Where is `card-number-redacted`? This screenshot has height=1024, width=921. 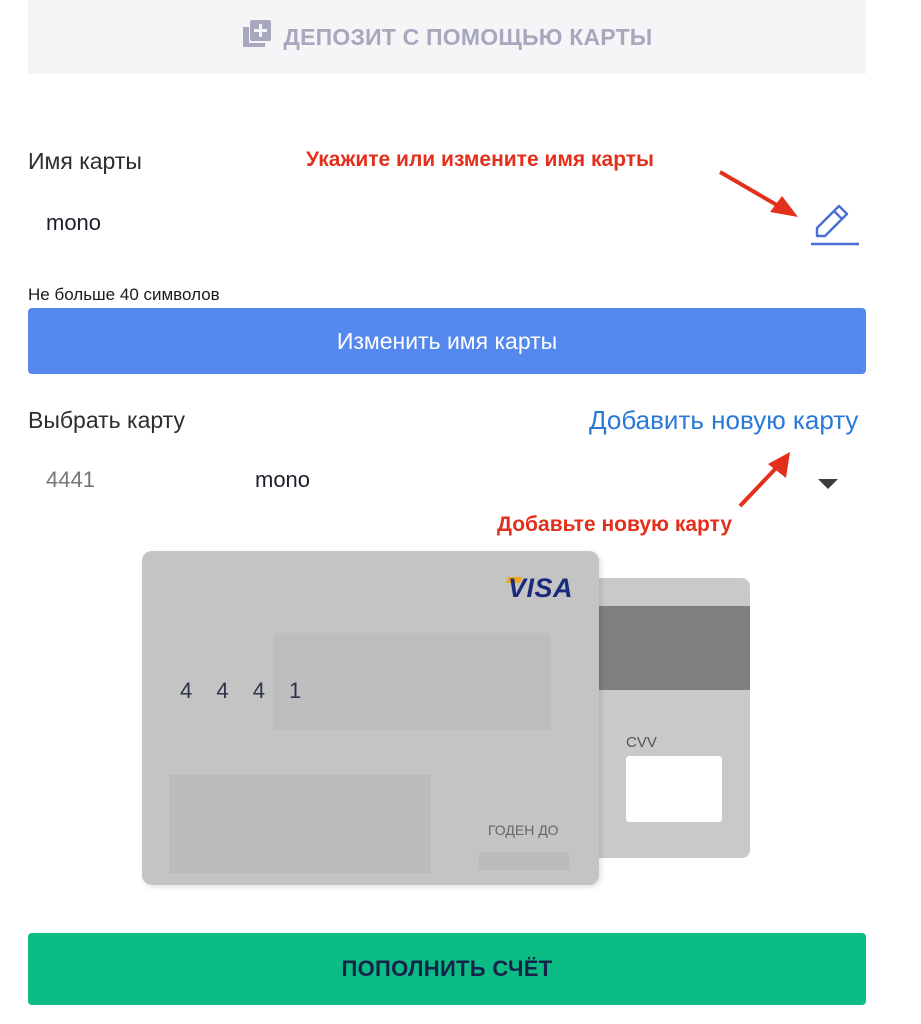
card-number-redacted is located at coordinates (412, 681).